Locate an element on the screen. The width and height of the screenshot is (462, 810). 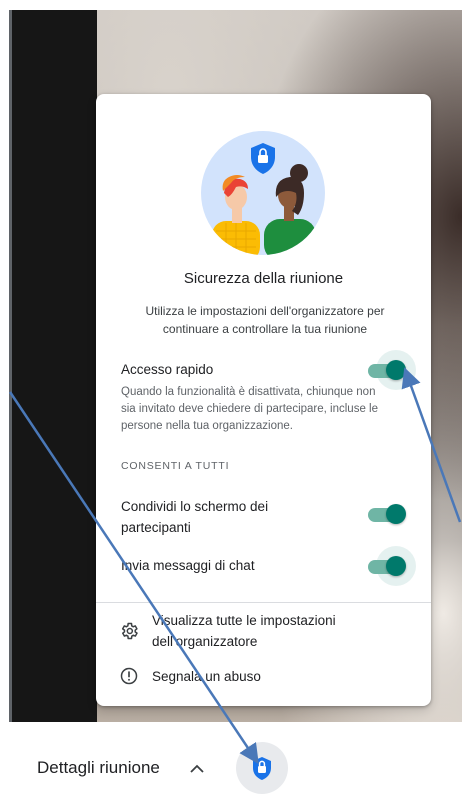
top-strip is located at coordinates (231, 5).